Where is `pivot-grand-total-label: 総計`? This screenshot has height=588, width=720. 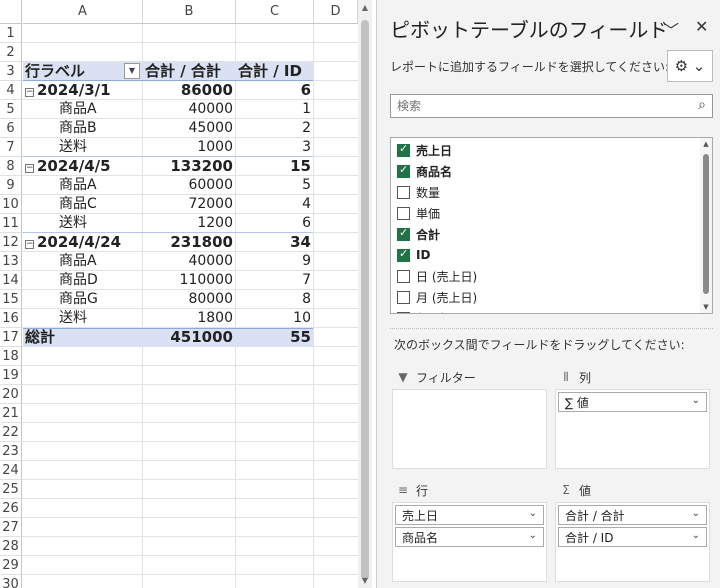 pivot-grand-total-label: 総計 is located at coordinates (83, 337).